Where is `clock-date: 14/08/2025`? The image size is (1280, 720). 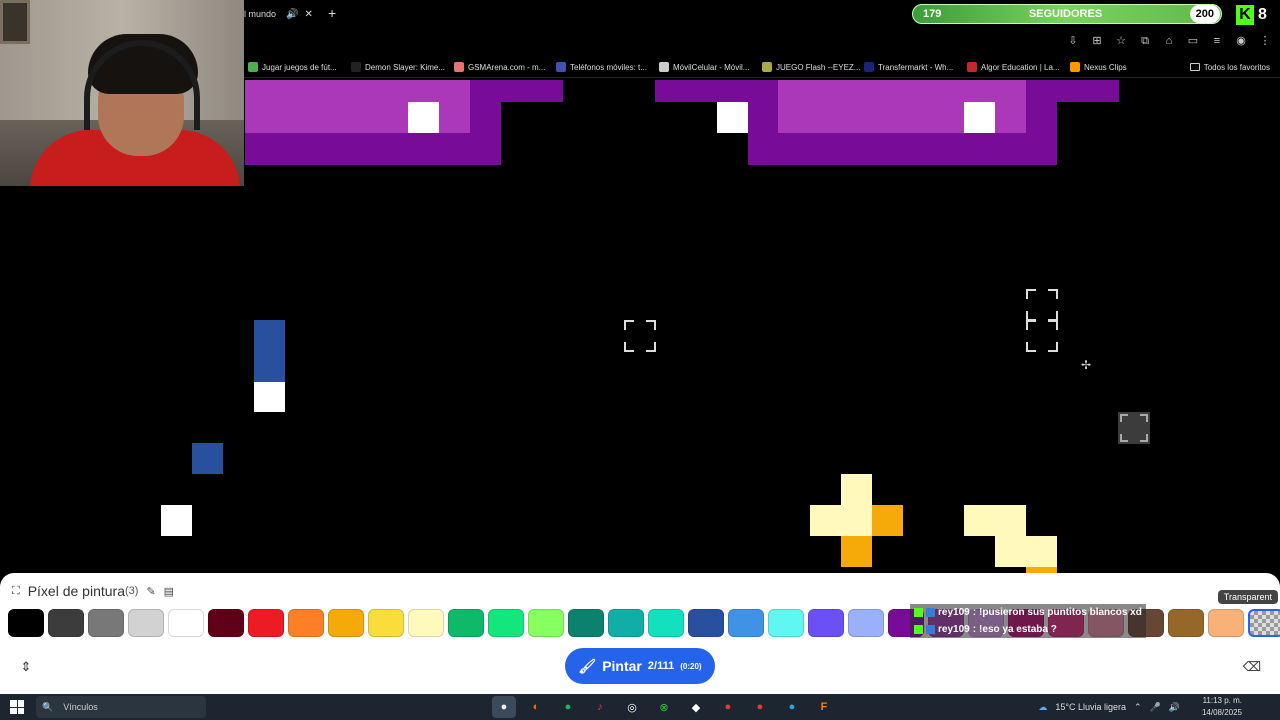 clock-date: 14/08/2025 is located at coordinates (1221, 712).